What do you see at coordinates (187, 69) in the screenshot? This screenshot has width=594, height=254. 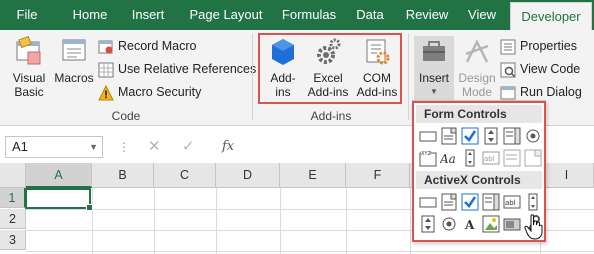 I see `use-relative-references-label: Use Relative References` at bounding box center [187, 69].